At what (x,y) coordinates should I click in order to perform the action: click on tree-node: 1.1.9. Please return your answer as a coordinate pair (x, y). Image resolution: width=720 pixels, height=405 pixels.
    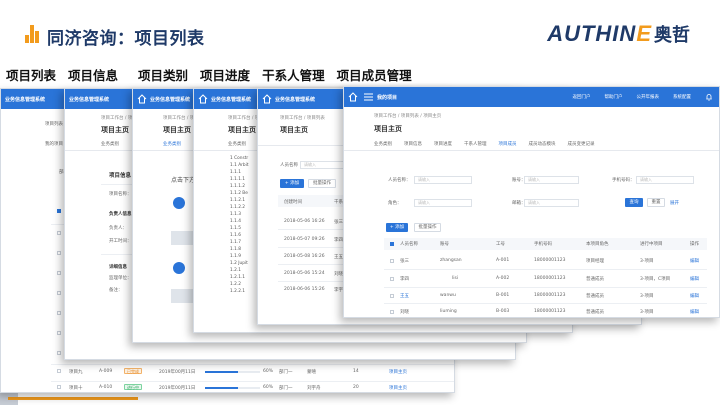
    Looking at the image, I should click on (239, 256).